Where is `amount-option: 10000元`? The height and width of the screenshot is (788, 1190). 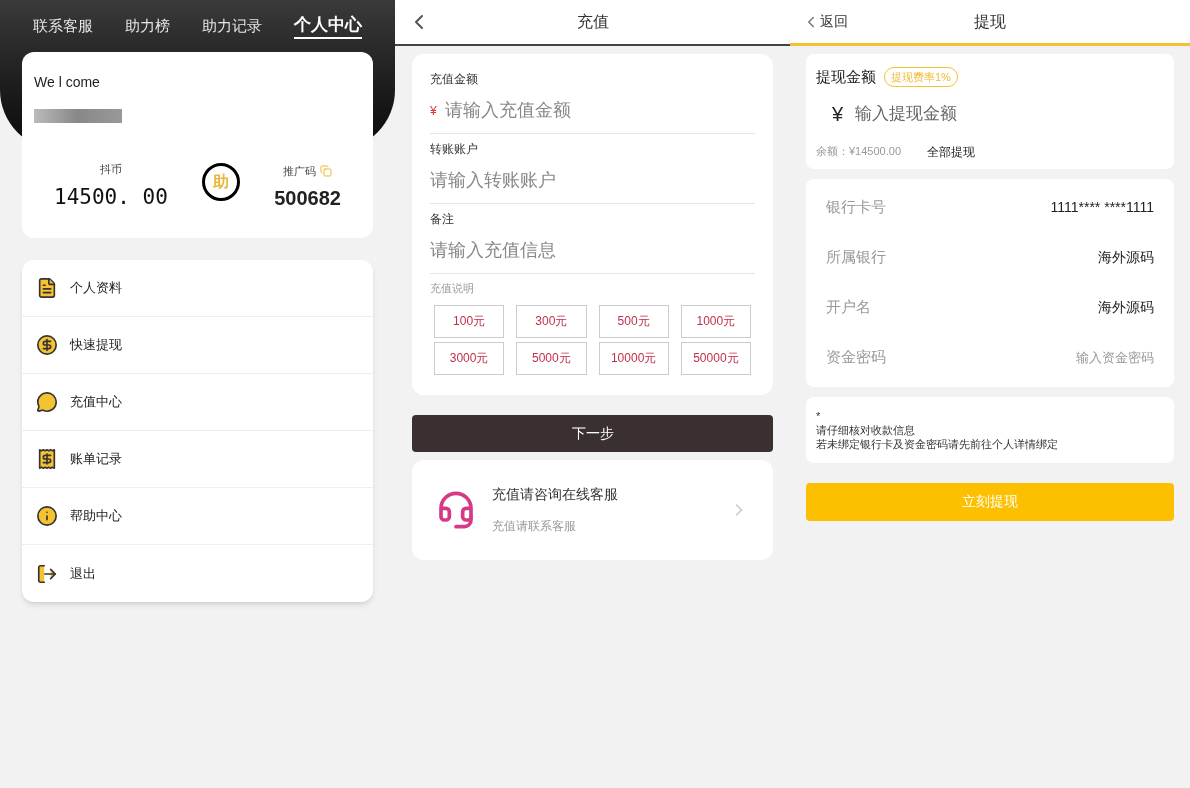 amount-option: 10000元 is located at coordinates (633, 358).